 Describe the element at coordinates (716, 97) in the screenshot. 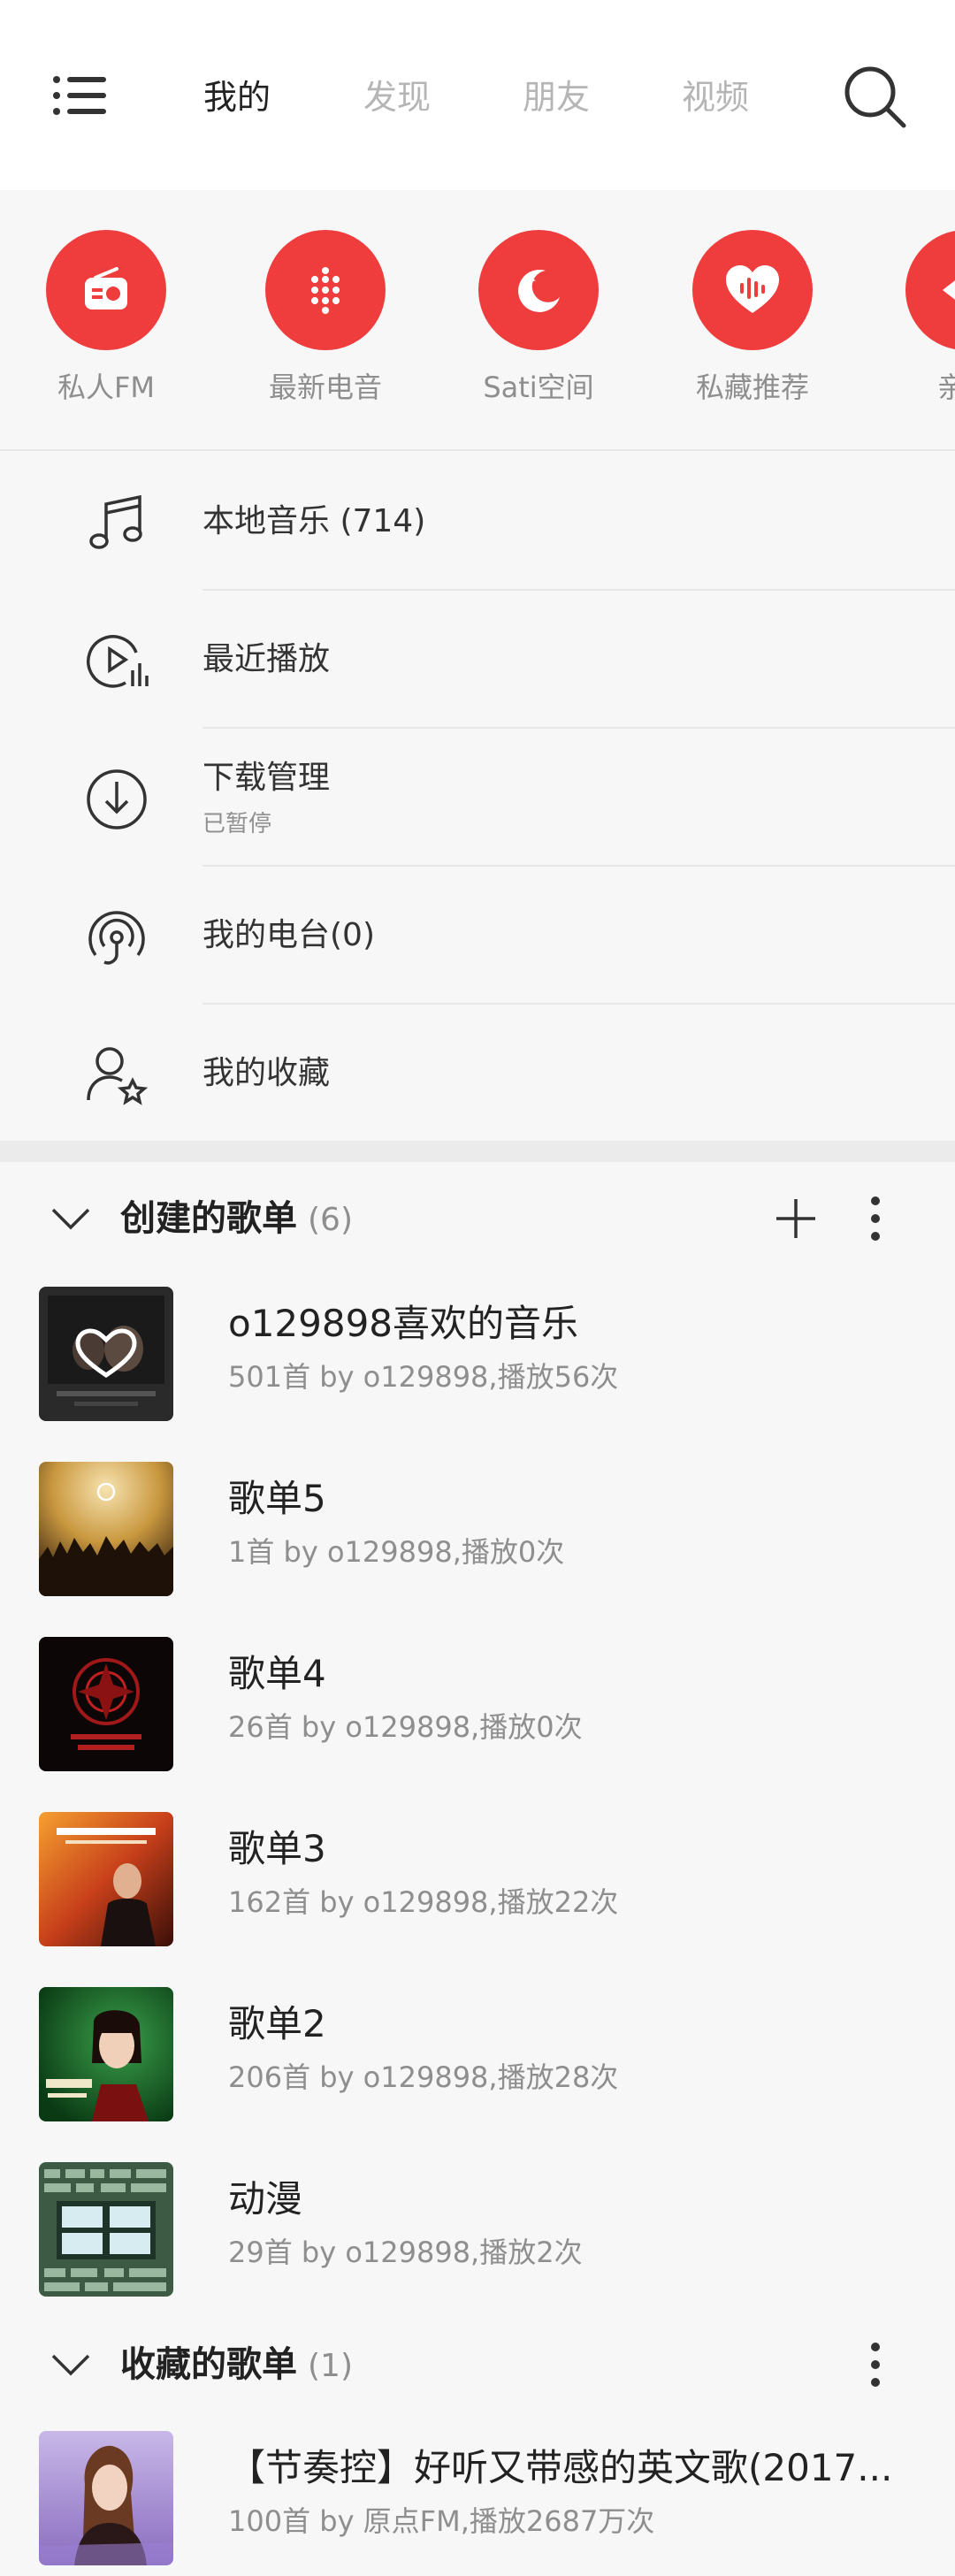

I see `tab-video: 视频` at that location.